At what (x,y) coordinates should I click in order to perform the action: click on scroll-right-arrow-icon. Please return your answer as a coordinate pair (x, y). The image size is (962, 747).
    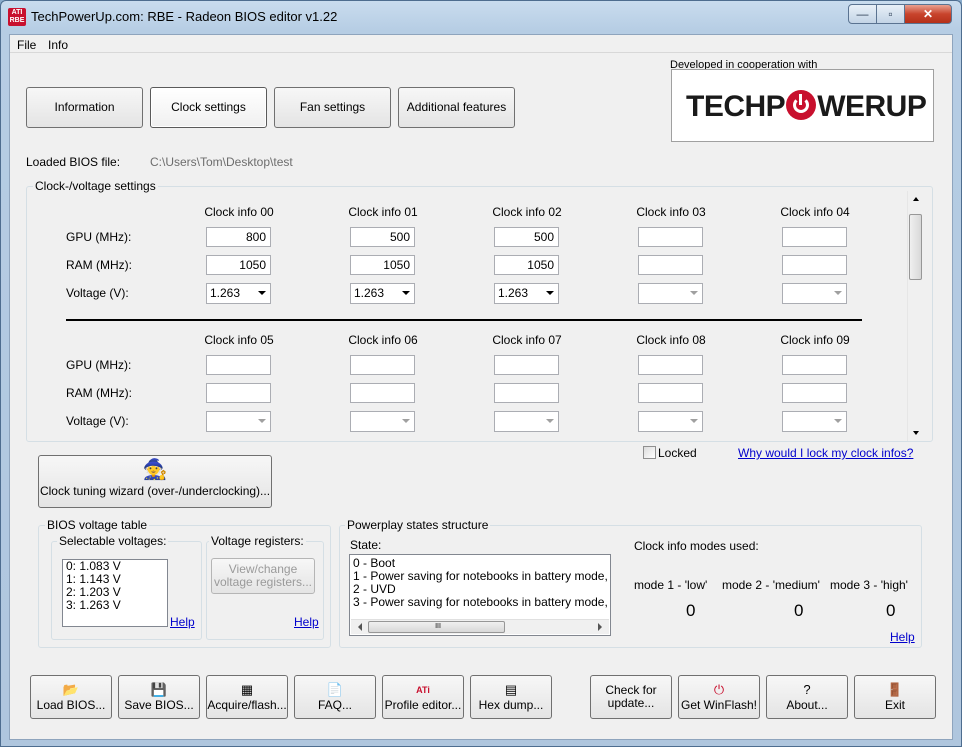
    Looking at the image, I should click on (601, 627).